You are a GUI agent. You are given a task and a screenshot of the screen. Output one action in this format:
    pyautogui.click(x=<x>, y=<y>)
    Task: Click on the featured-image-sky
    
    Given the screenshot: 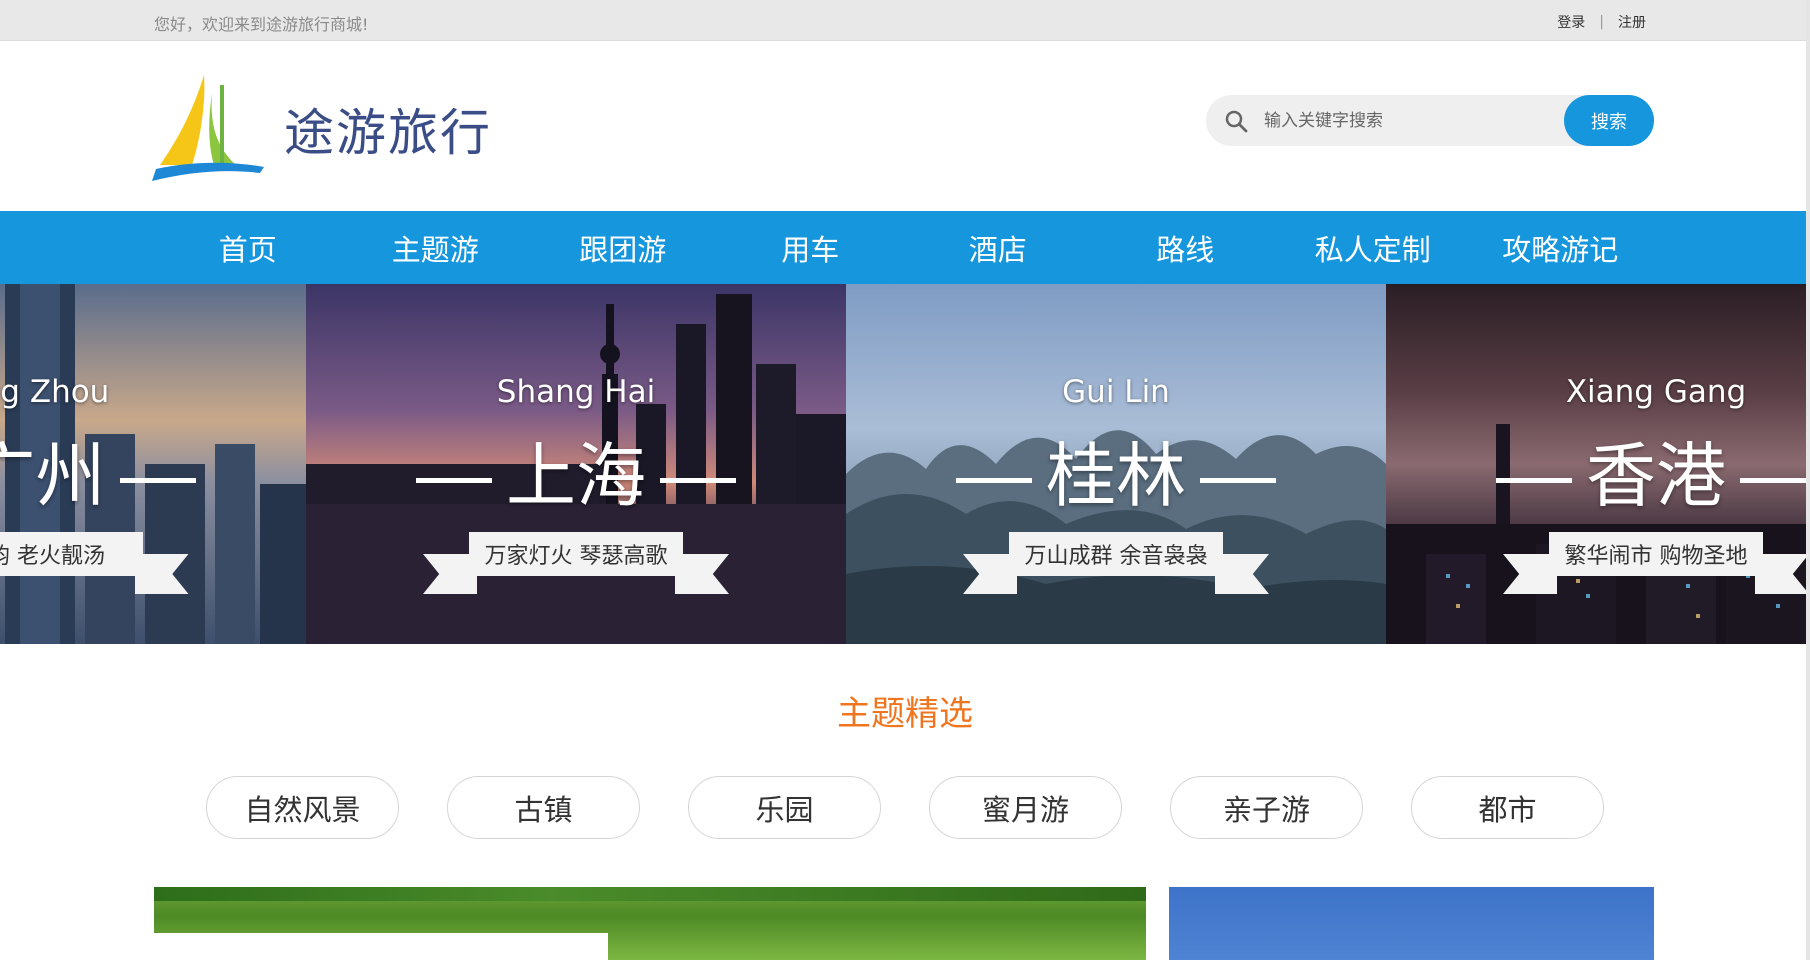 What is the action you would take?
    pyautogui.click(x=1411, y=923)
    